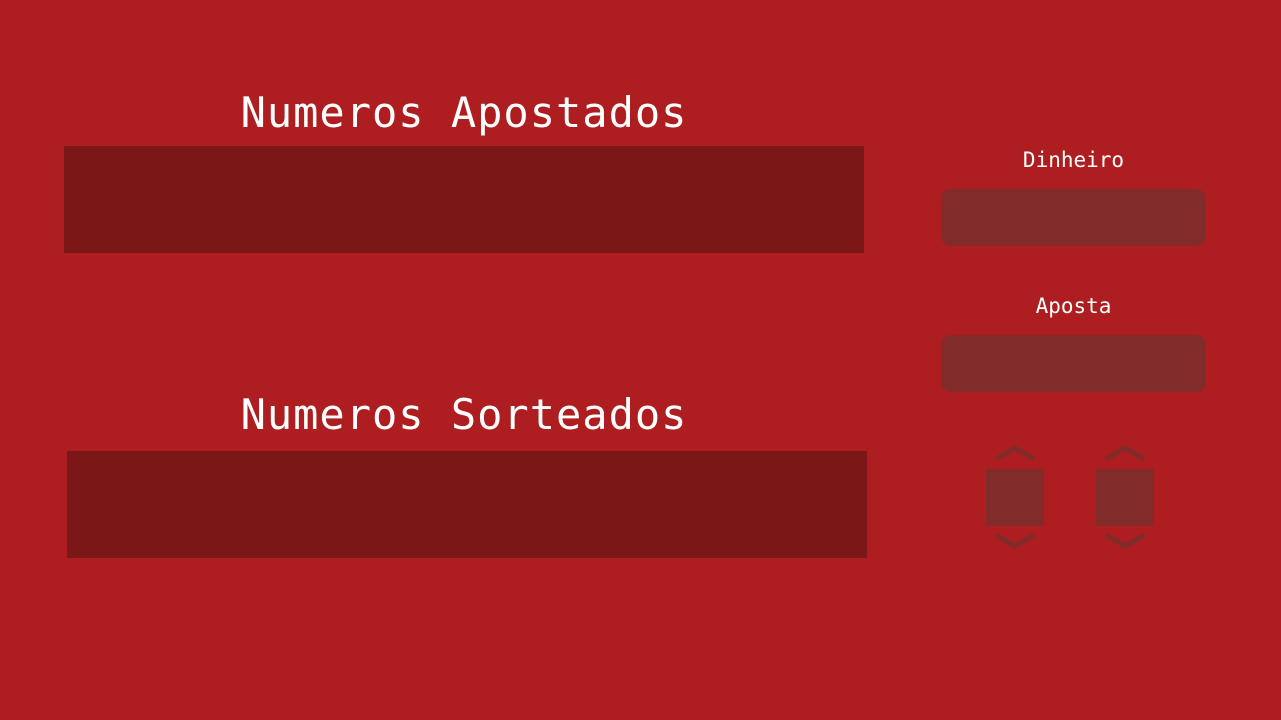  I want to click on sorteados-panel, so click(467, 504).